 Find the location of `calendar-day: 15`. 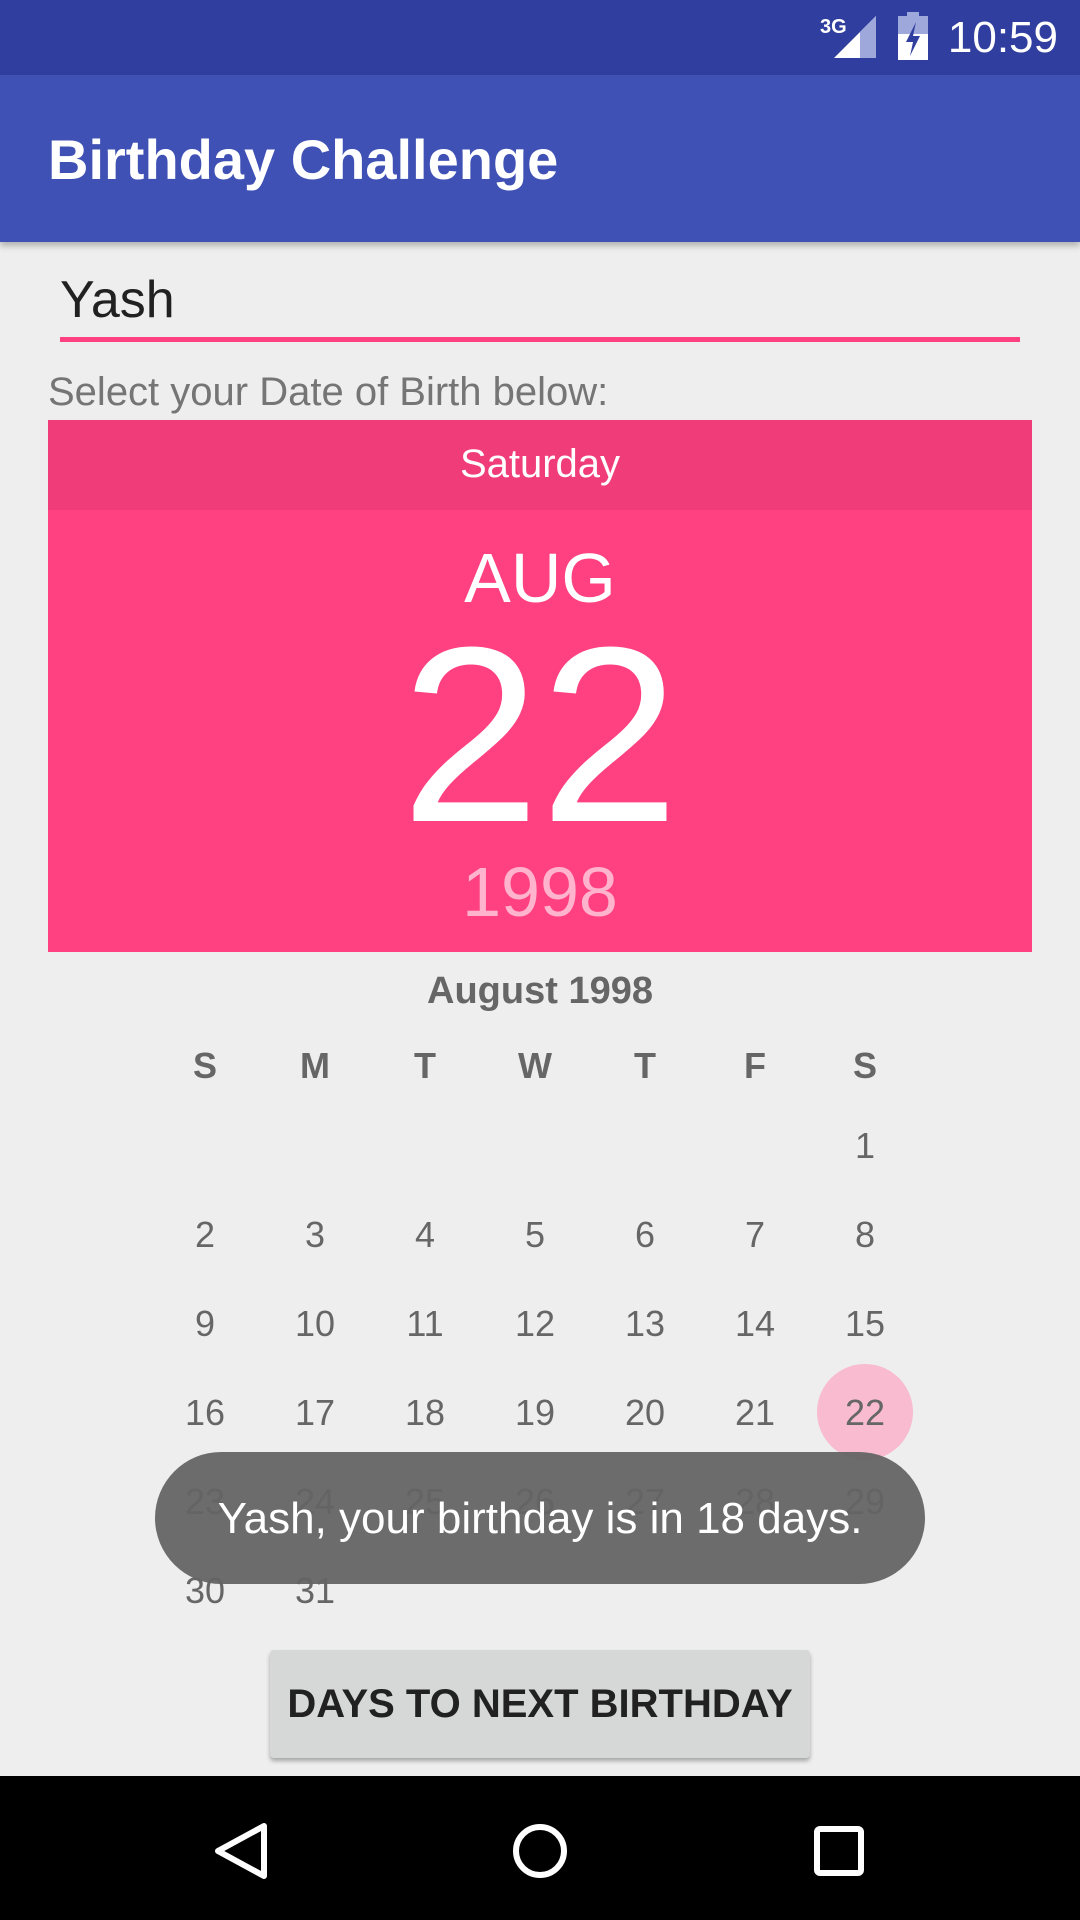

calendar-day: 15 is located at coordinates (865, 1324).